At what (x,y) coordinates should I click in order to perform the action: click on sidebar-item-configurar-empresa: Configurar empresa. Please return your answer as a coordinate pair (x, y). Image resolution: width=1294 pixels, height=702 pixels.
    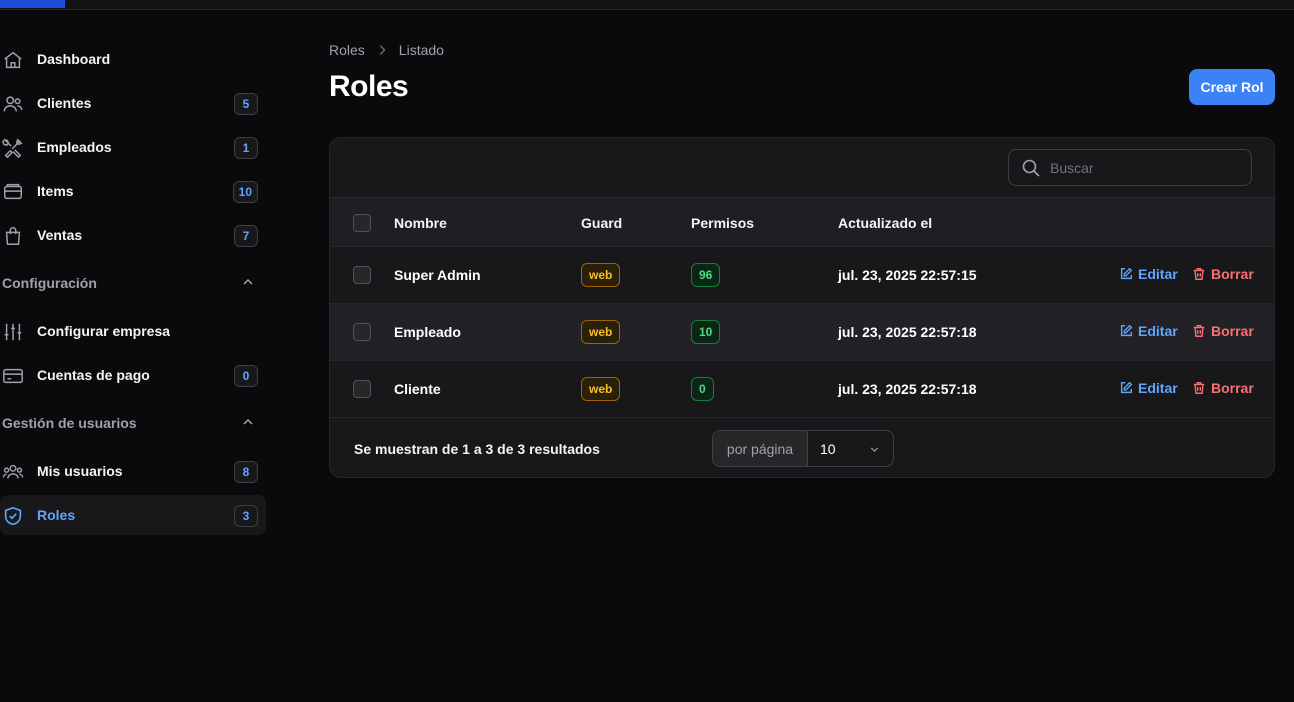
    Looking at the image, I should click on (133, 331).